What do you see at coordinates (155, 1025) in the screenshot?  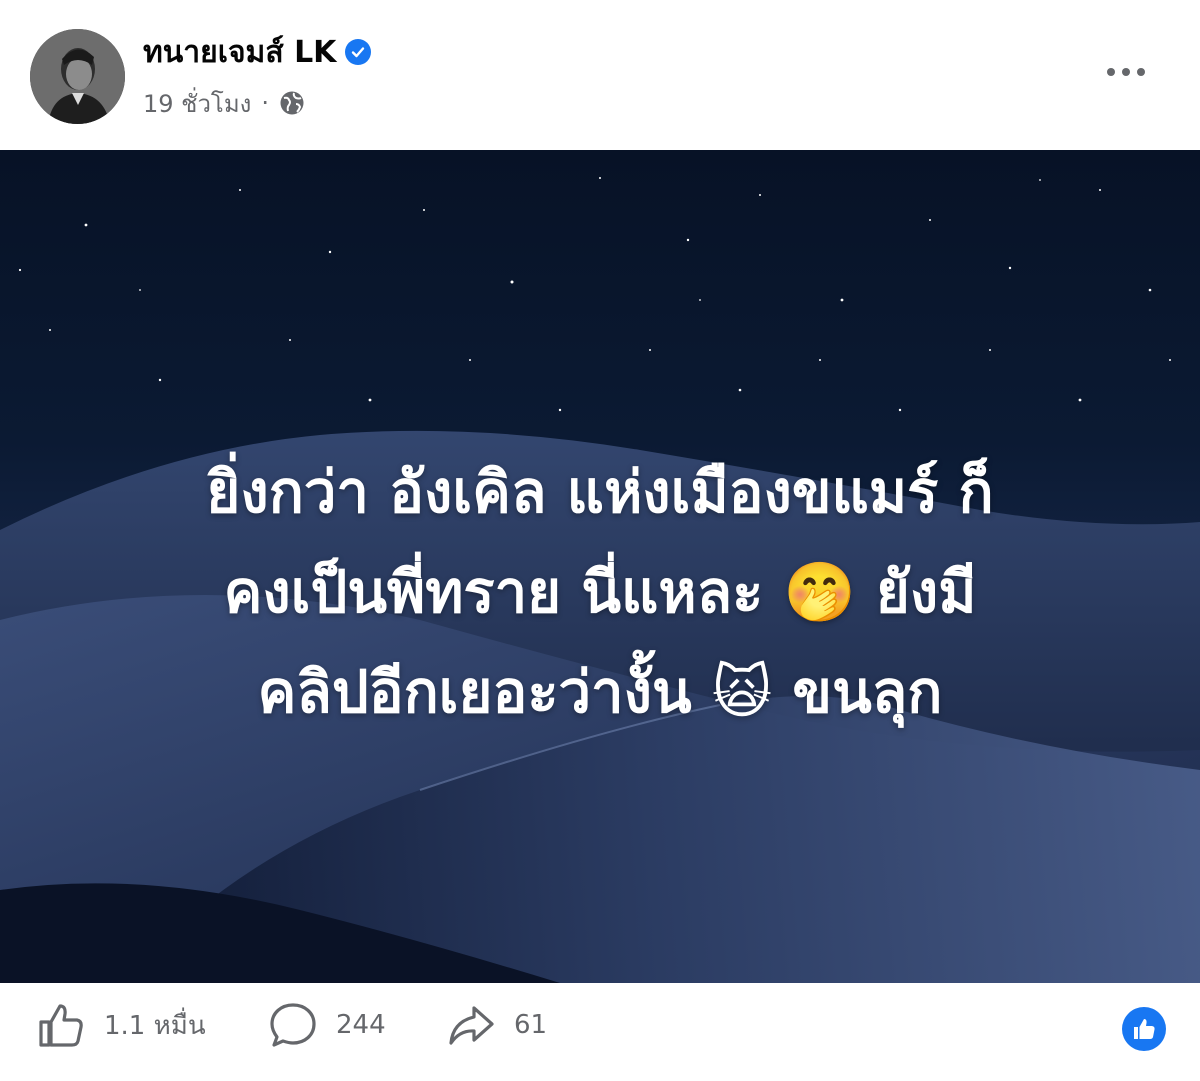 I see `like-count: 1.1 หมื่น` at bounding box center [155, 1025].